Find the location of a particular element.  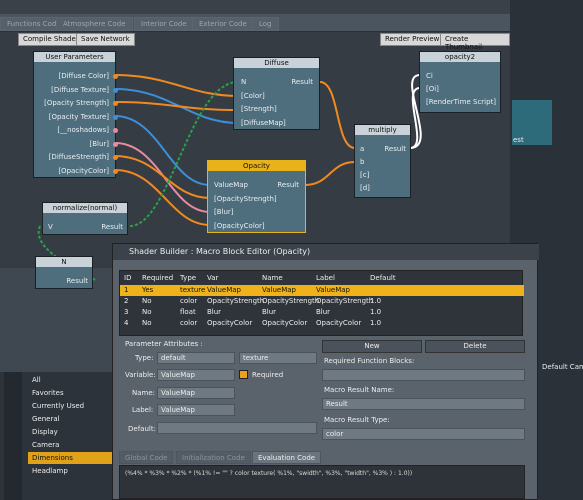

library-item-display: Display is located at coordinates (72, 432).